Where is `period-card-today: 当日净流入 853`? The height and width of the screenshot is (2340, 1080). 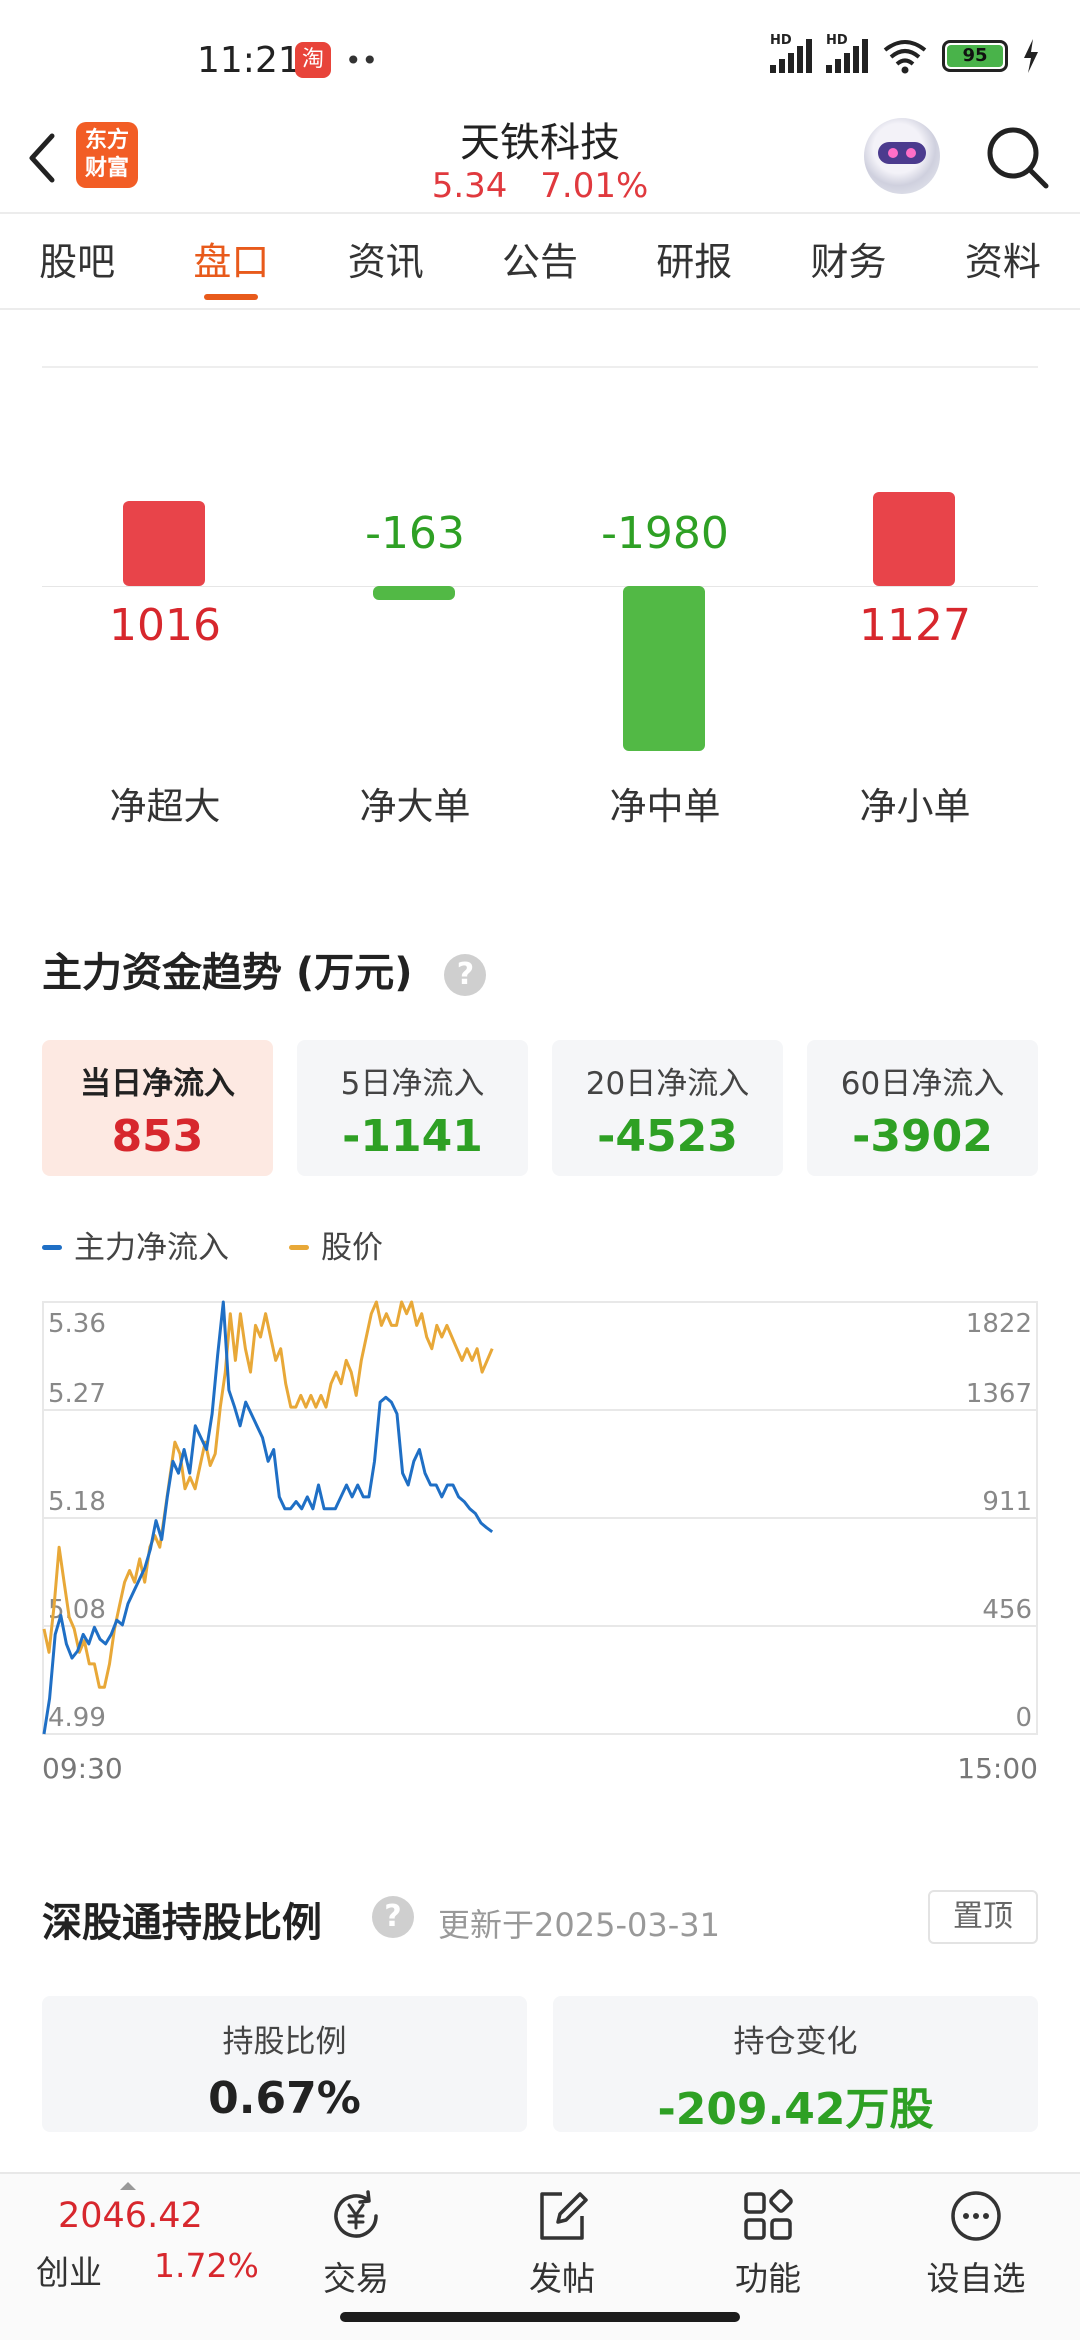
period-card-today: 当日净流入 853 is located at coordinates (157, 1108).